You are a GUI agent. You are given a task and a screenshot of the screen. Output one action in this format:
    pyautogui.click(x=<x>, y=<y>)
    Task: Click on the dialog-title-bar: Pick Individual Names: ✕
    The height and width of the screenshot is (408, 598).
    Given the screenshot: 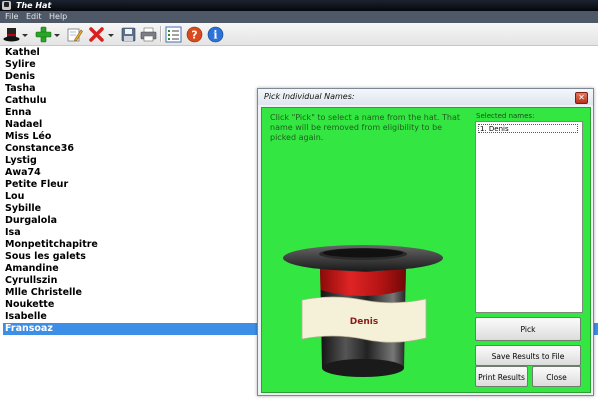 What is the action you would take?
    pyautogui.click(x=425, y=97)
    